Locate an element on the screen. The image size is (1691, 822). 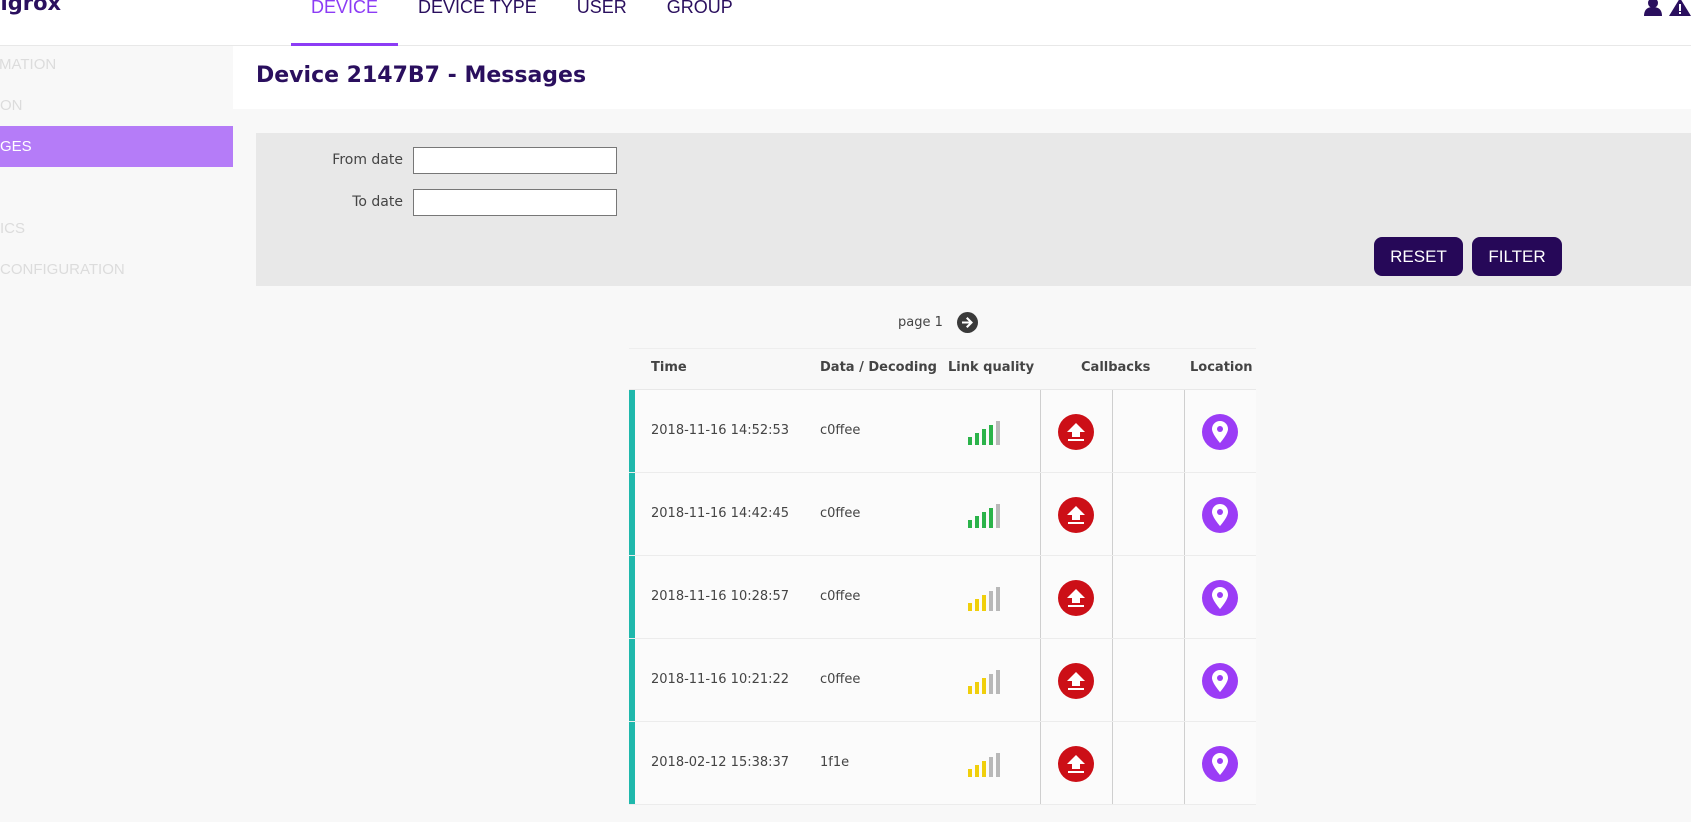
nav-user: USER is located at coordinates (602, 22).